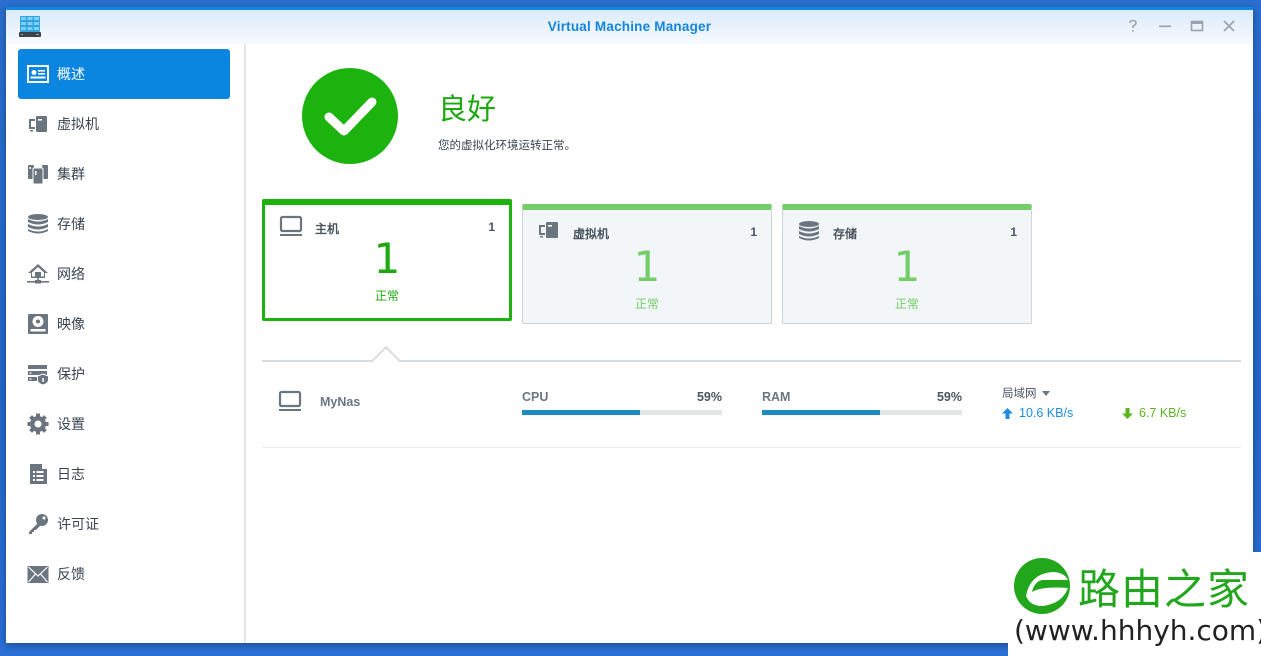 The width and height of the screenshot is (1261, 656). Describe the element at coordinates (124, 224) in the screenshot. I see `sidebar-item-storage: 存储` at that location.